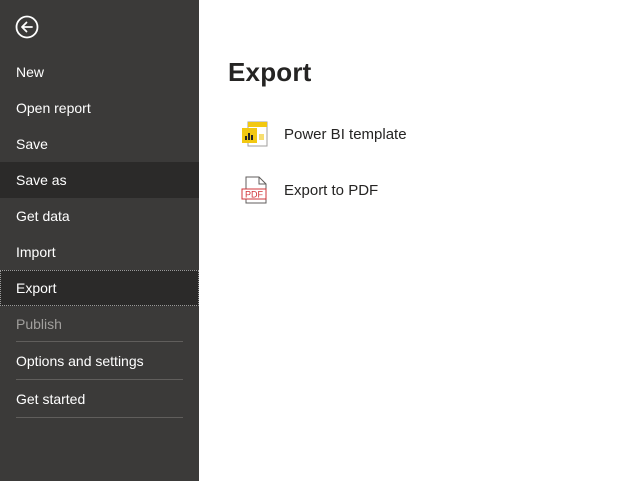 The image size is (636, 481). What do you see at coordinates (99, 216) in the screenshot?
I see `menu-item-get-data: Get data` at bounding box center [99, 216].